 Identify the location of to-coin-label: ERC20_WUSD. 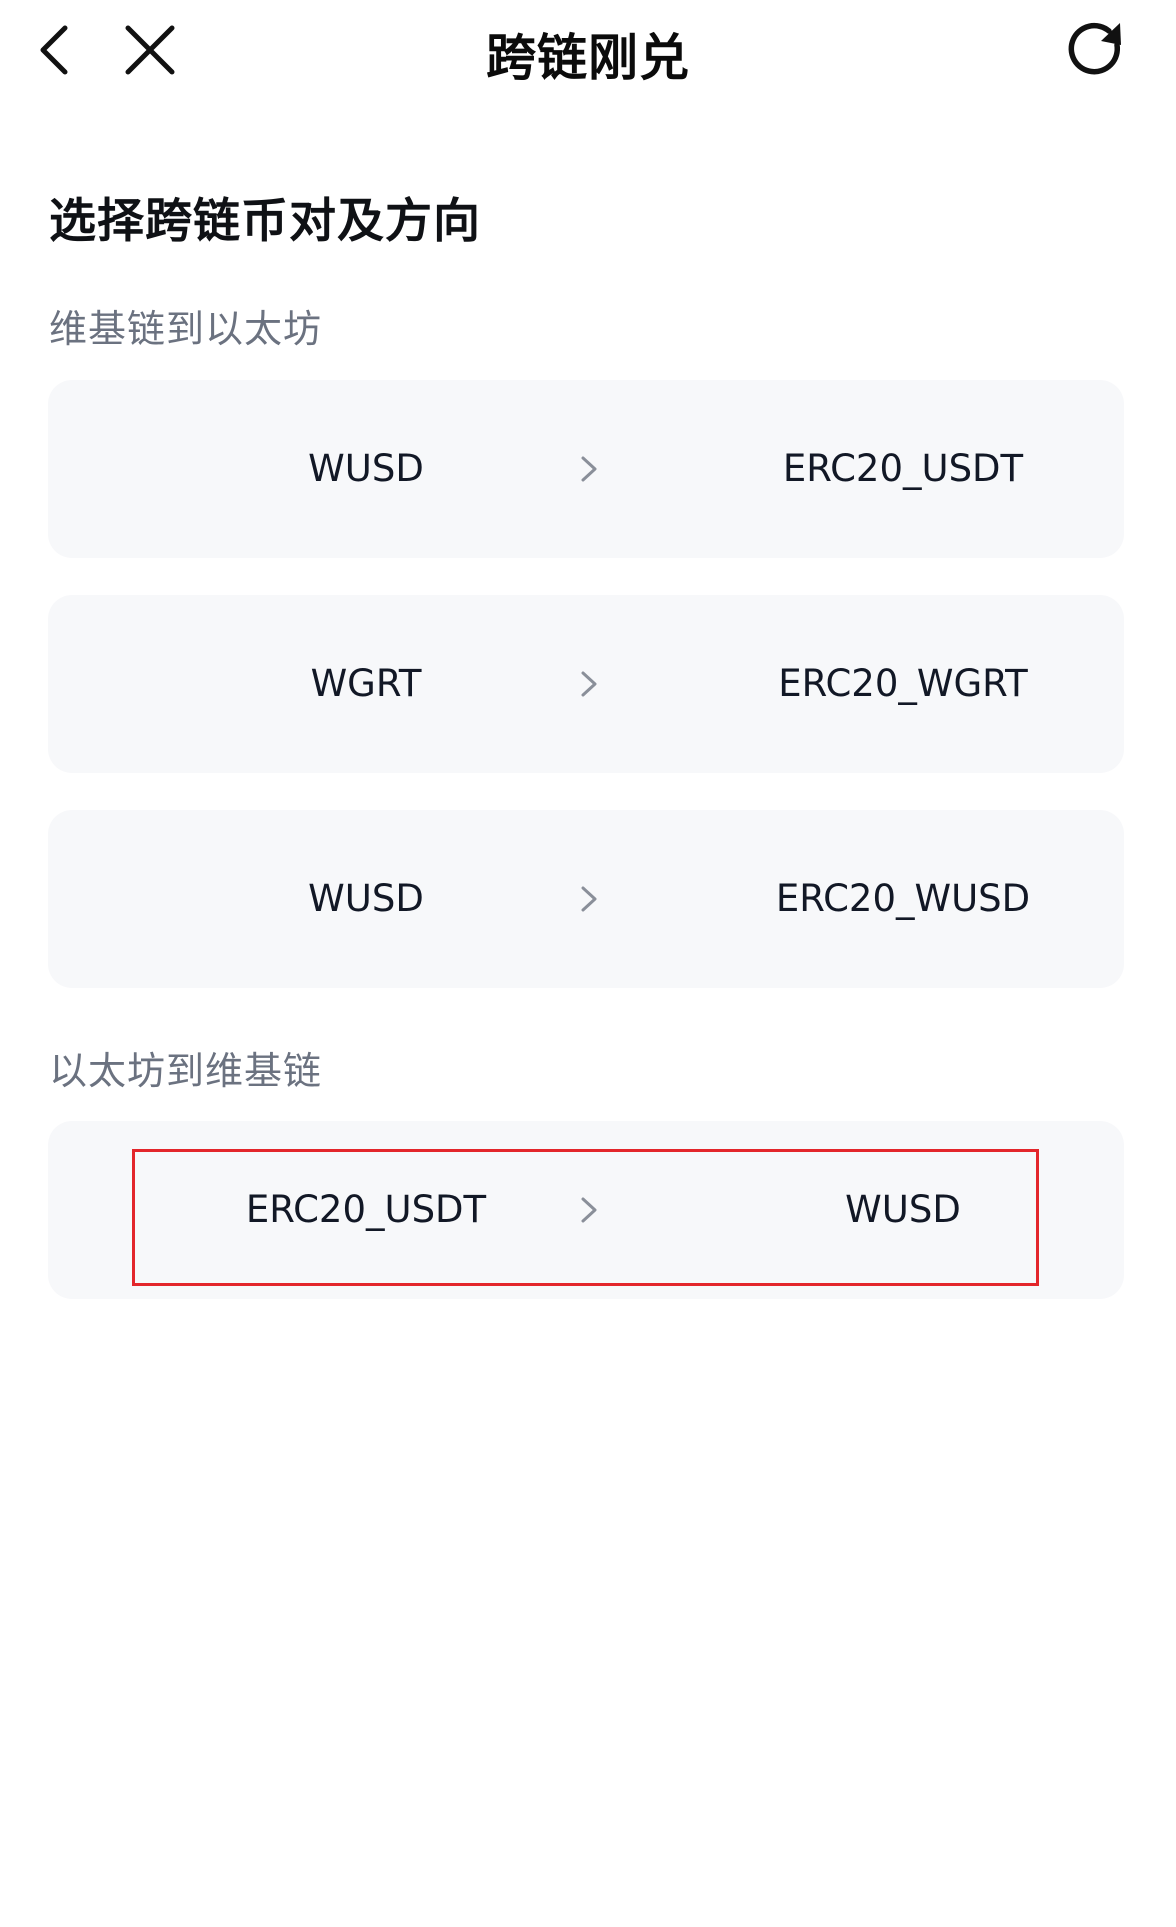
(903, 898).